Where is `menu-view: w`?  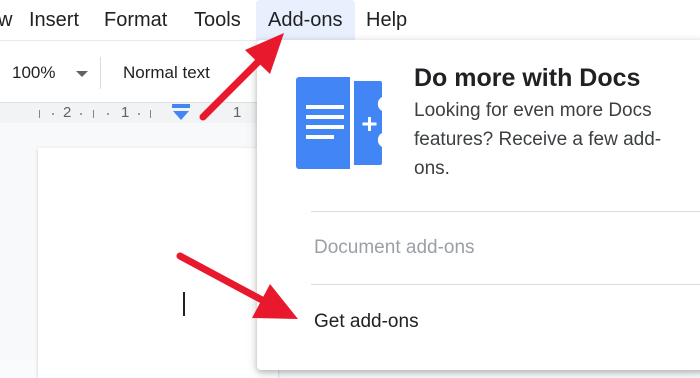
menu-view: w is located at coordinates (6, 20).